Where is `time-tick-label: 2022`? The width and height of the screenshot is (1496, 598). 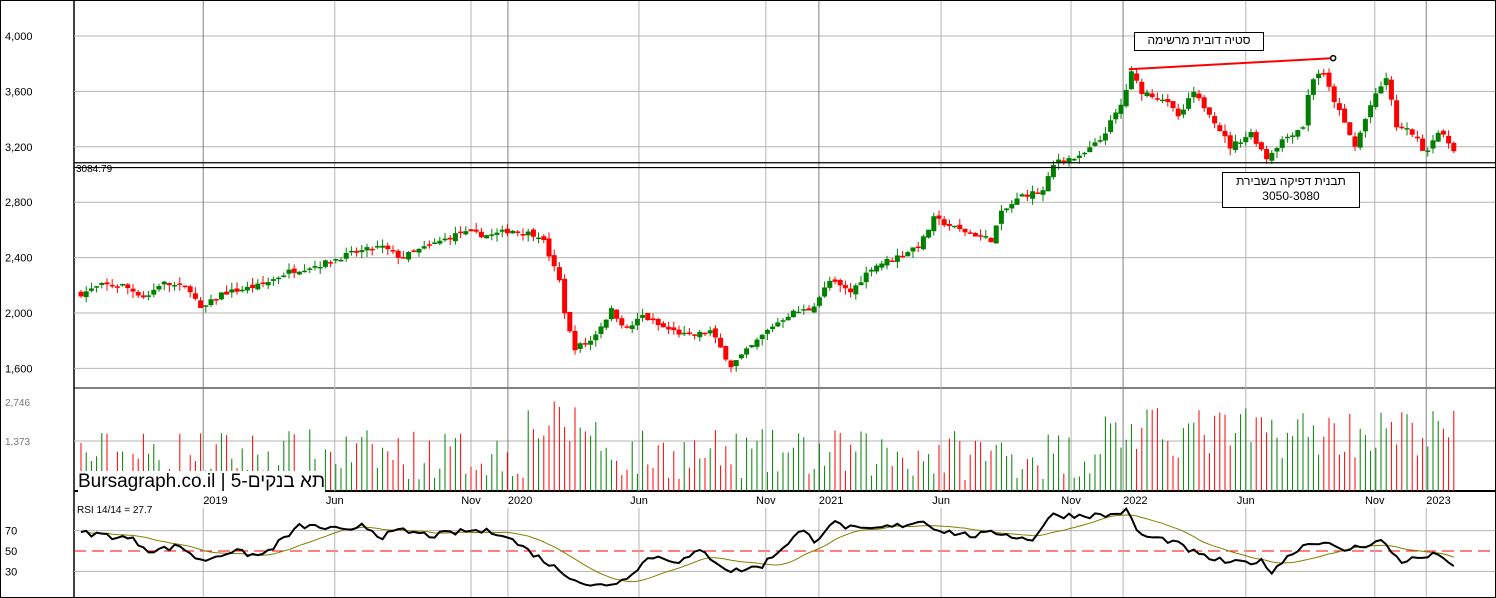
time-tick-label: 2022 is located at coordinates (1135, 501).